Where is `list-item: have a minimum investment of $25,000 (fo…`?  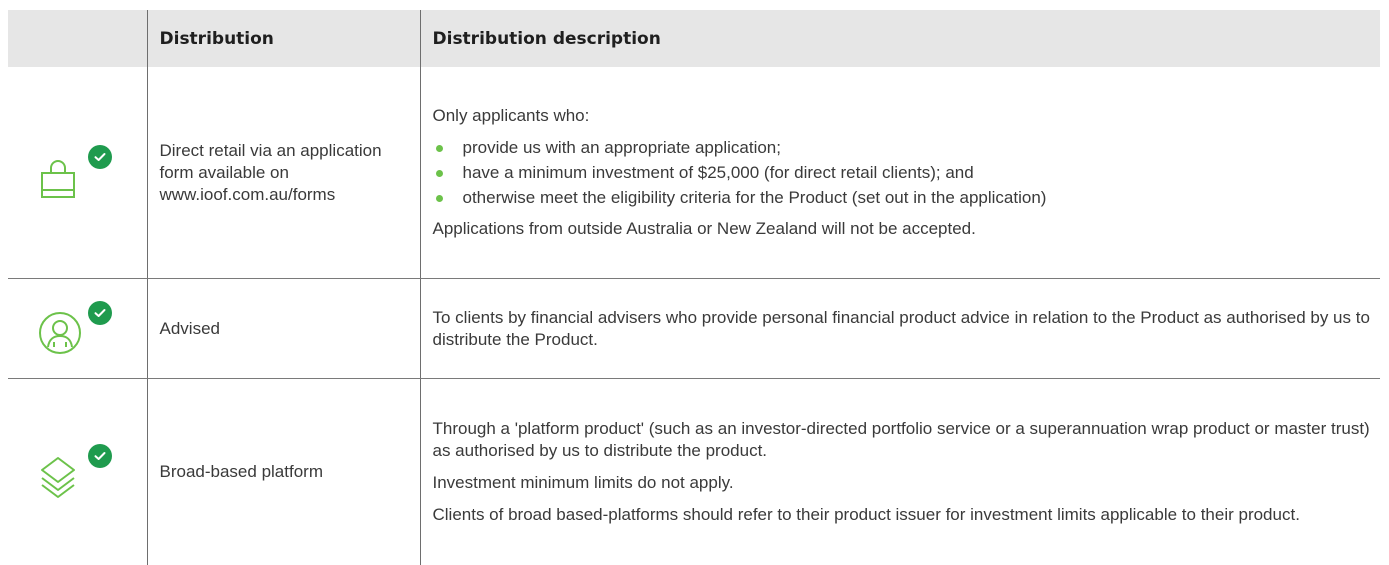 list-item: have a minimum investment of $25,000 (fo… is located at coordinates (902, 173).